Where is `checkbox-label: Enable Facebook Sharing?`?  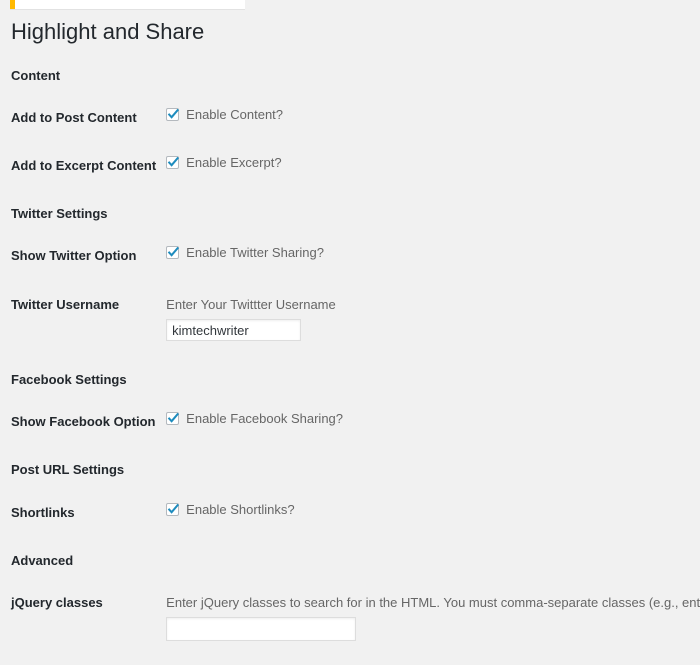
checkbox-label: Enable Facebook Sharing? is located at coordinates (265, 419).